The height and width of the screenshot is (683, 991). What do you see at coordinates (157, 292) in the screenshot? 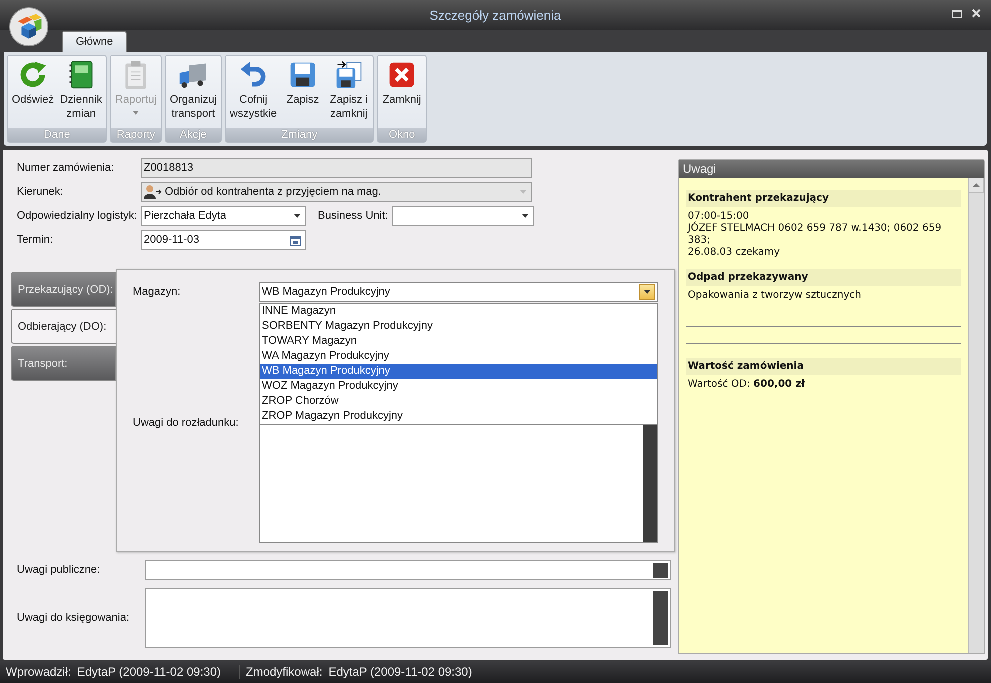
I see `field-label: Magazyn:` at bounding box center [157, 292].